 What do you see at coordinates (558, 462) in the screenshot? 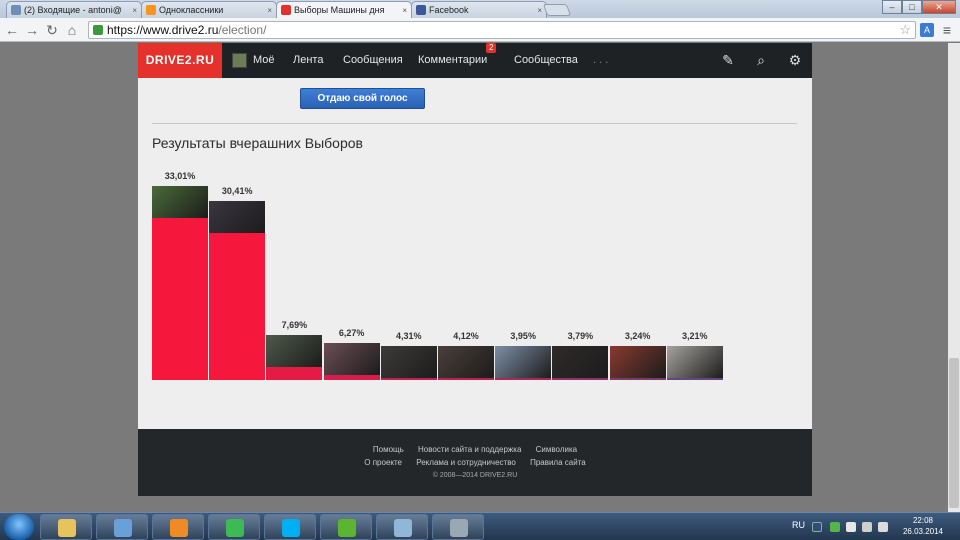
I see `footer-link-rules: Правила сайта` at bounding box center [558, 462].